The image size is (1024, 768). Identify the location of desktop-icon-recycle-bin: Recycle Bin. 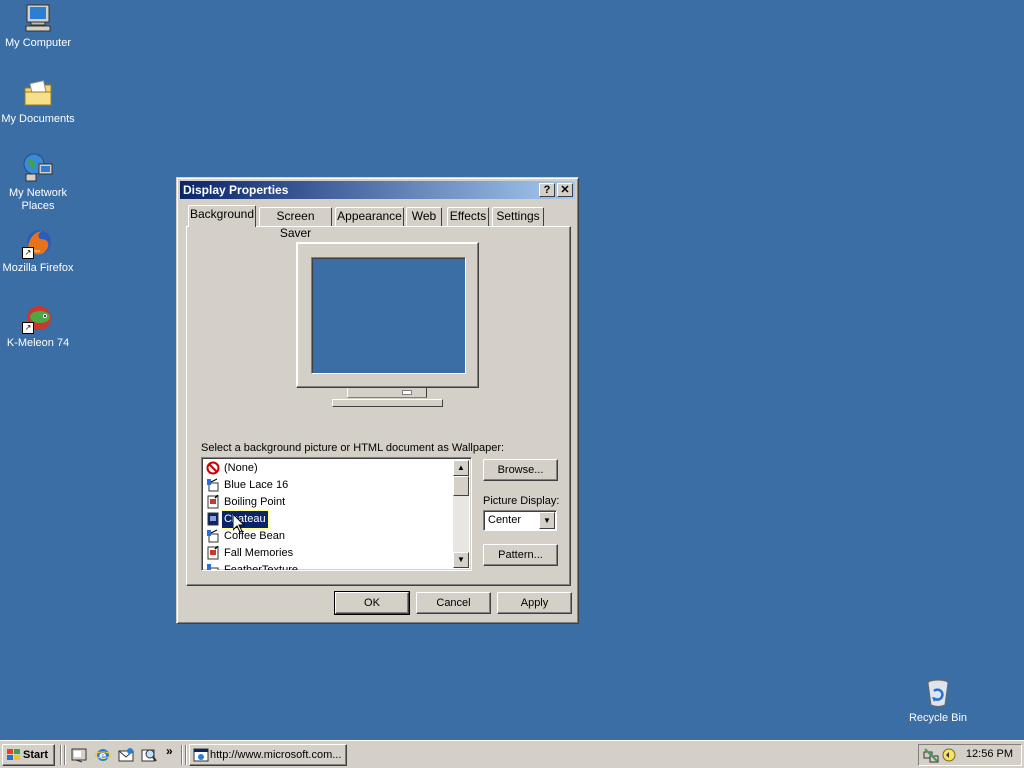
(938, 701).